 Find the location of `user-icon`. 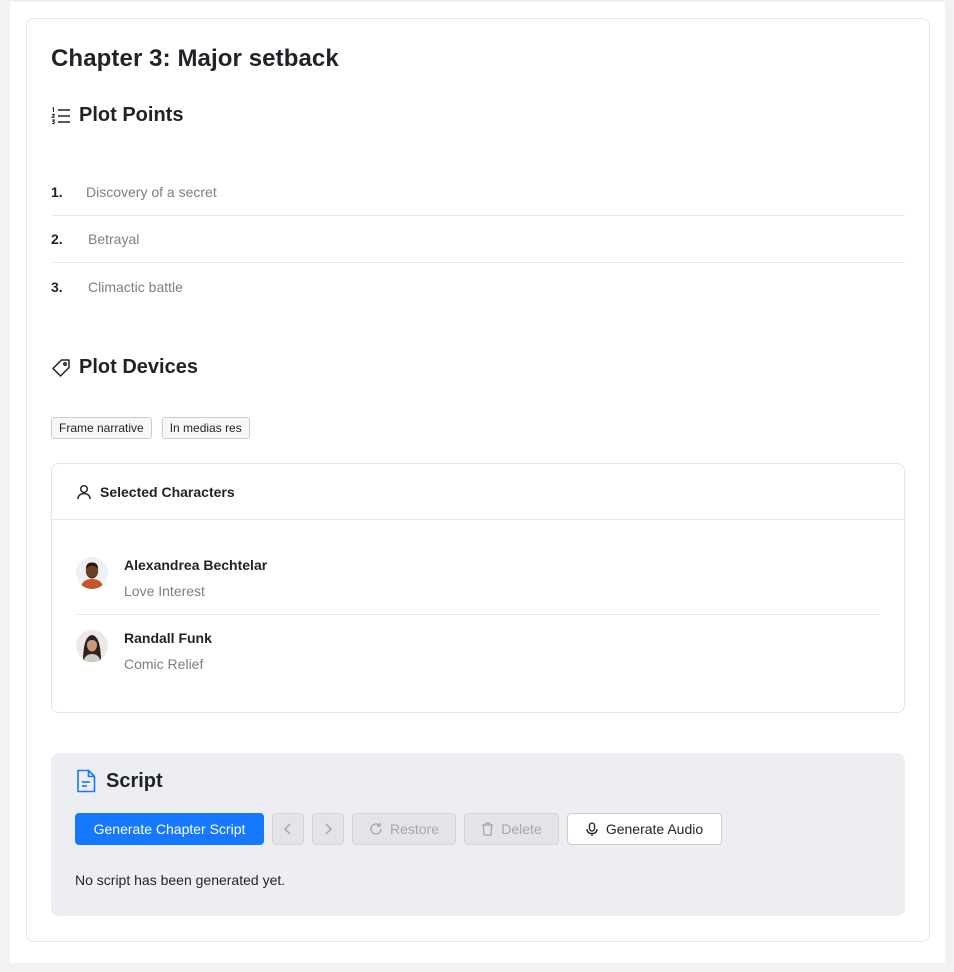

user-icon is located at coordinates (84, 492).